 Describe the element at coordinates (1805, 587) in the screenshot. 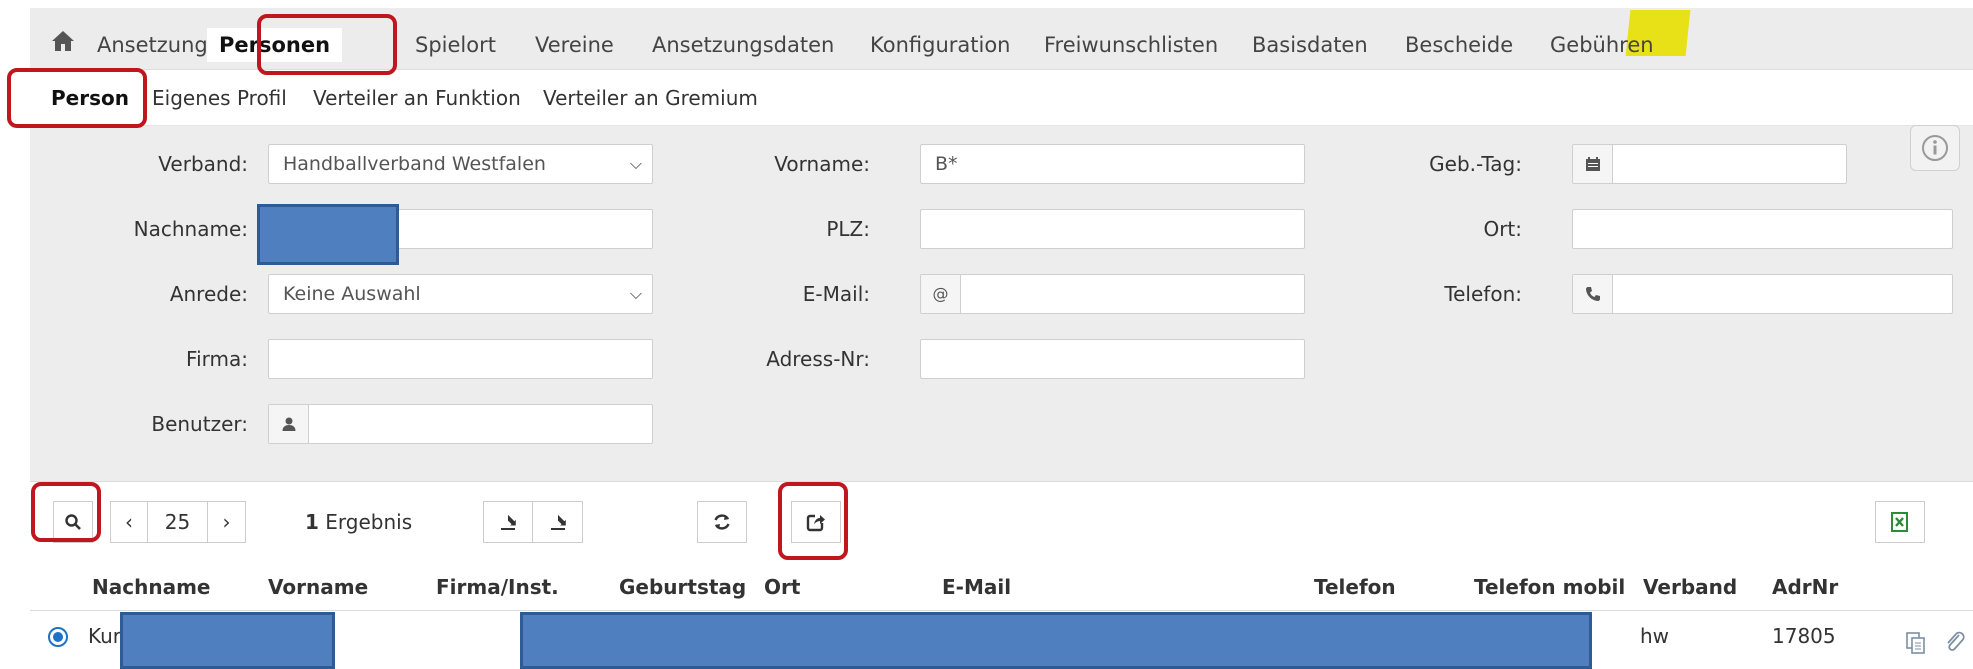

I see `col-adrnr: AdrNr` at that location.